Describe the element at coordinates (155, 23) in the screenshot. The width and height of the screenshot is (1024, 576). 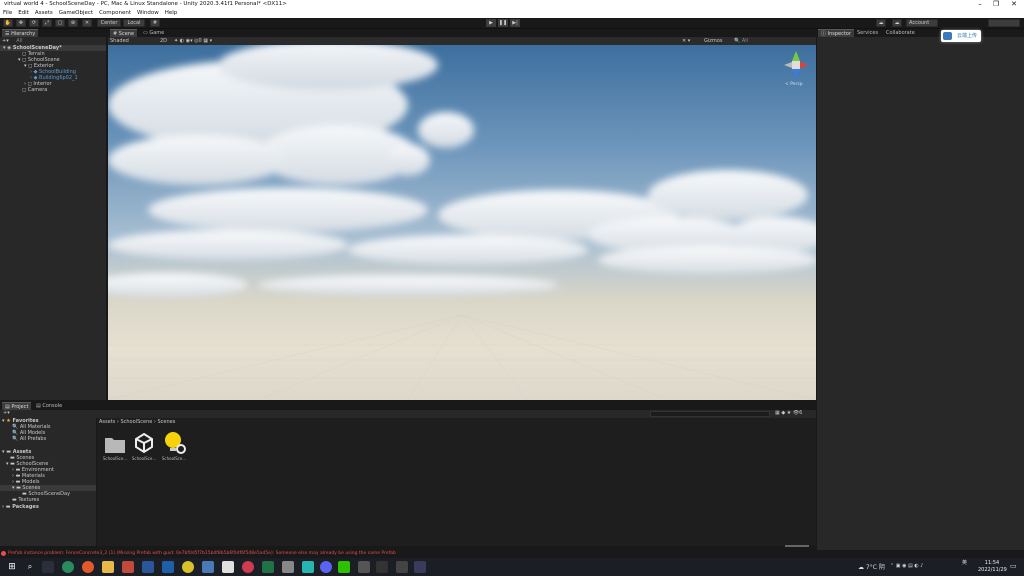
I see `snap-icon: #` at that location.